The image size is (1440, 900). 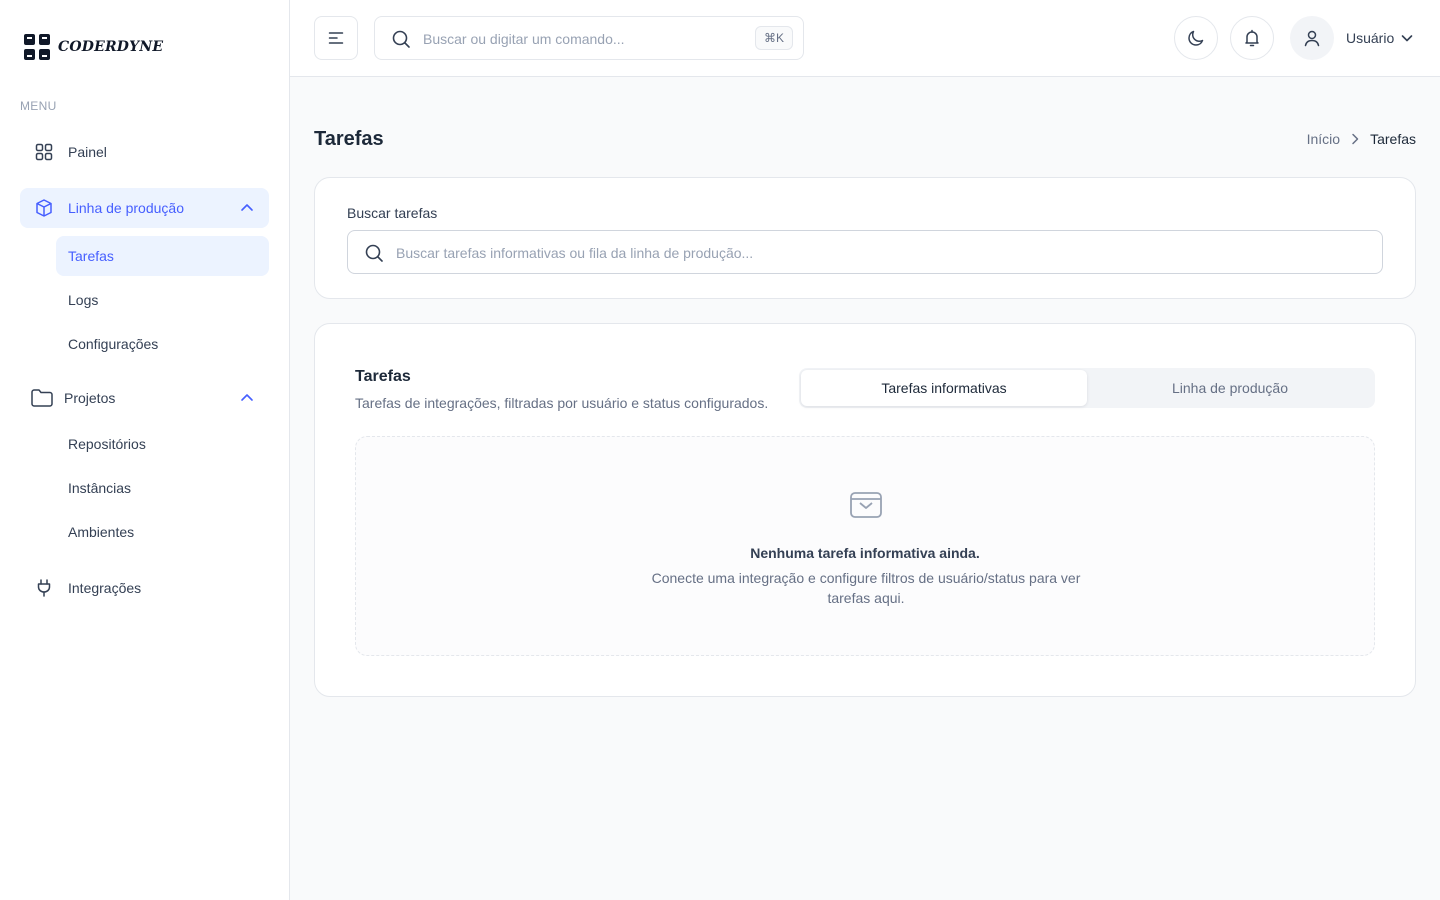 I want to click on sidebar-item-label: Projetos, so click(x=90, y=398).